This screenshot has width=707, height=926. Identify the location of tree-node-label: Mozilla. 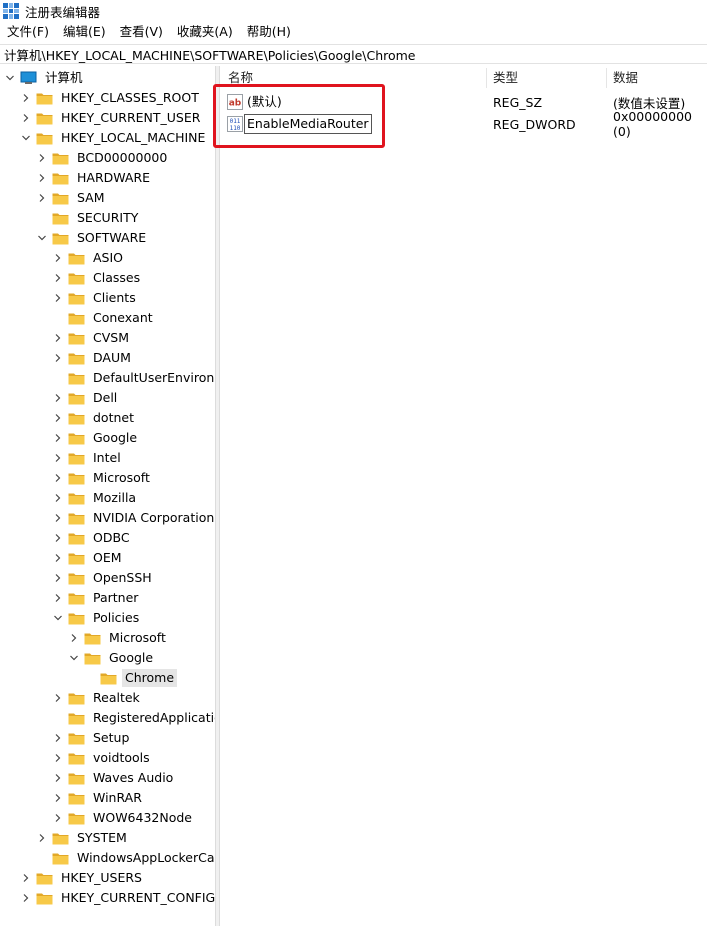
(115, 497).